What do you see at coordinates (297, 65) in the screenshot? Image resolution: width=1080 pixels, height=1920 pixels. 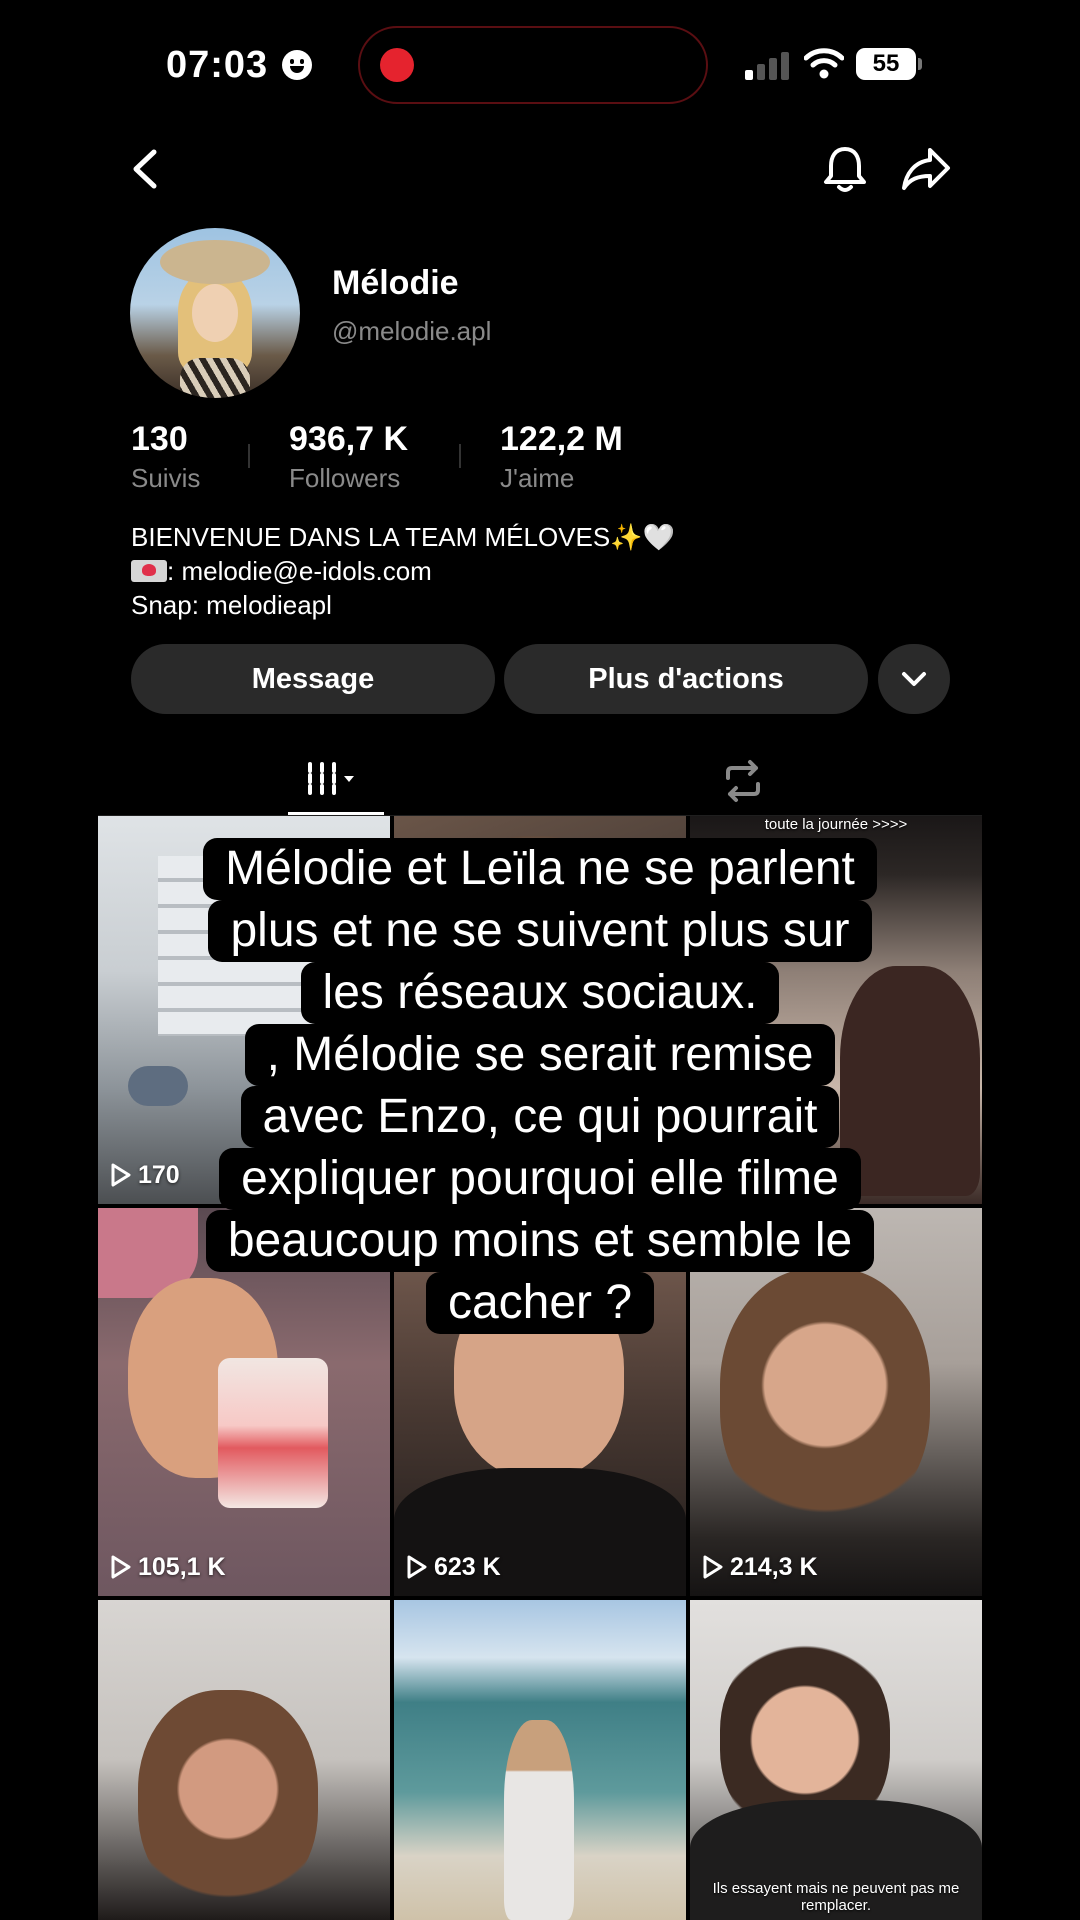 I see `smiley-icon` at bounding box center [297, 65].